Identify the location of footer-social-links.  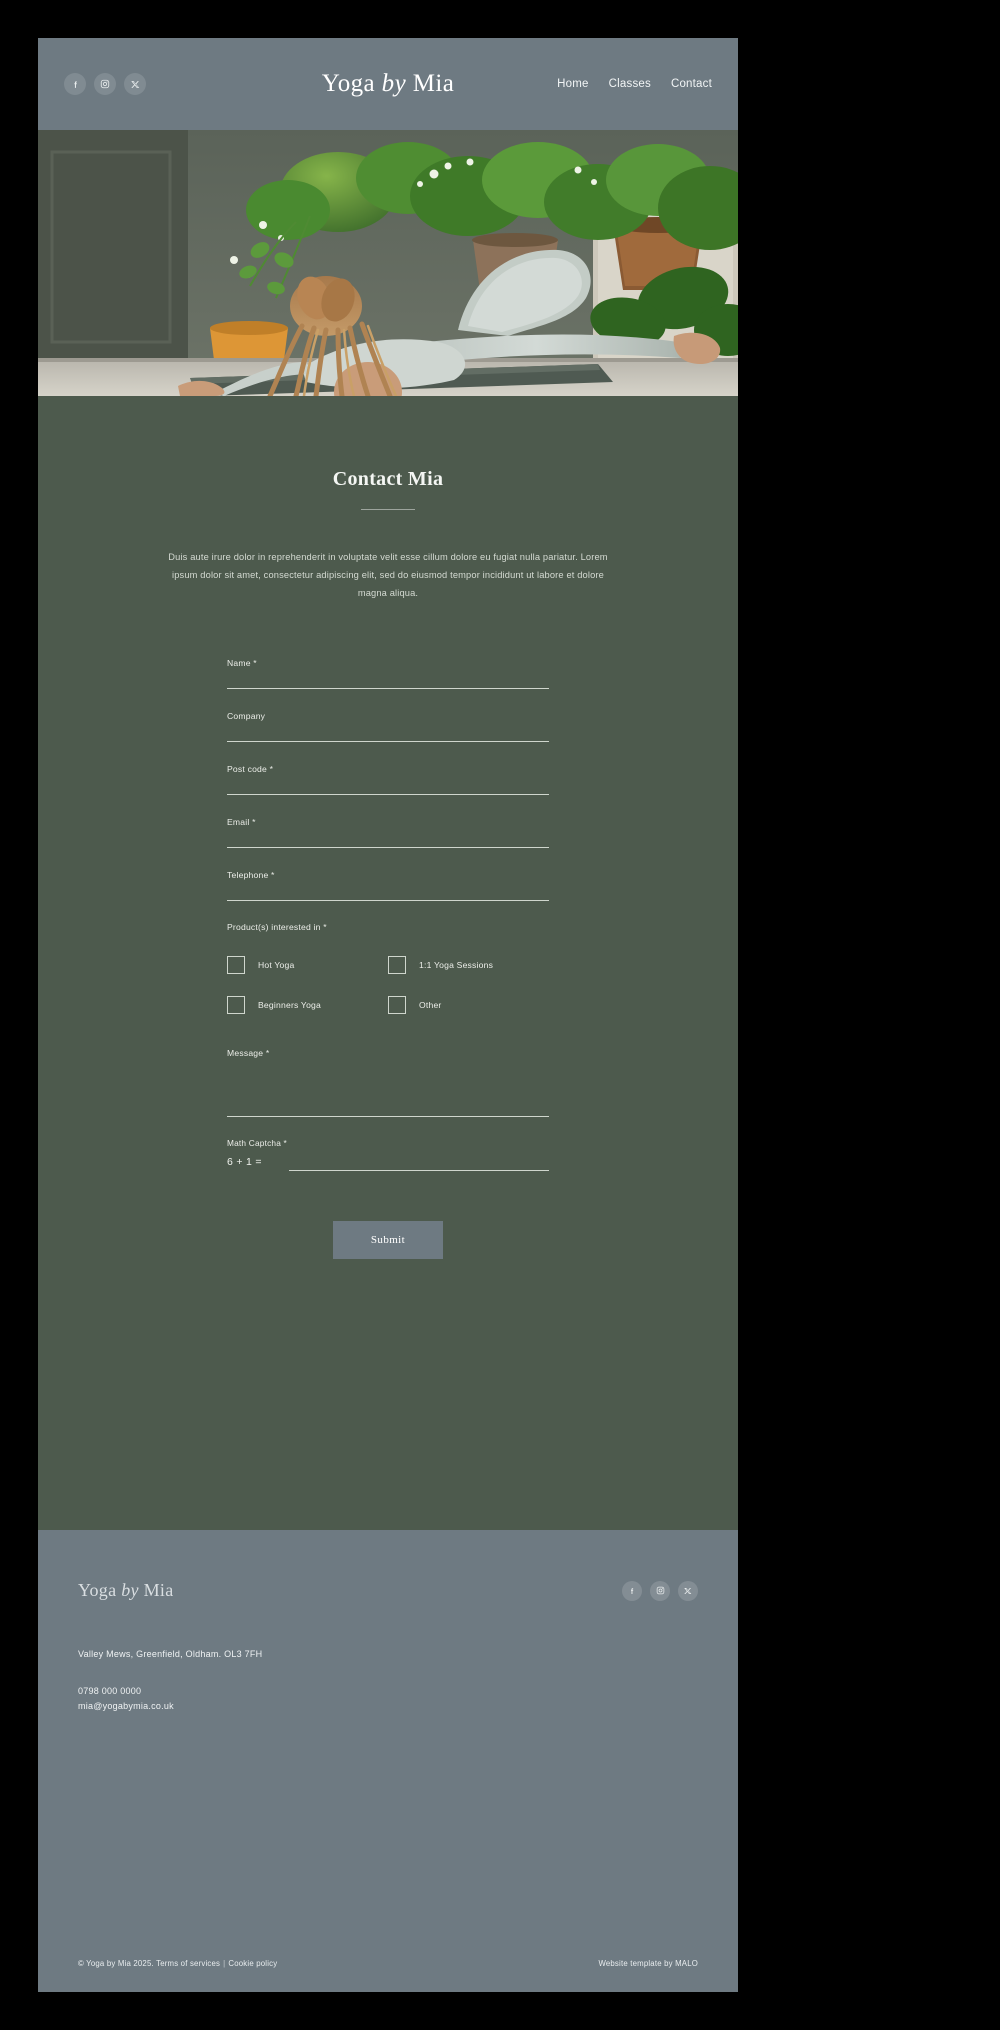
(660, 1590).